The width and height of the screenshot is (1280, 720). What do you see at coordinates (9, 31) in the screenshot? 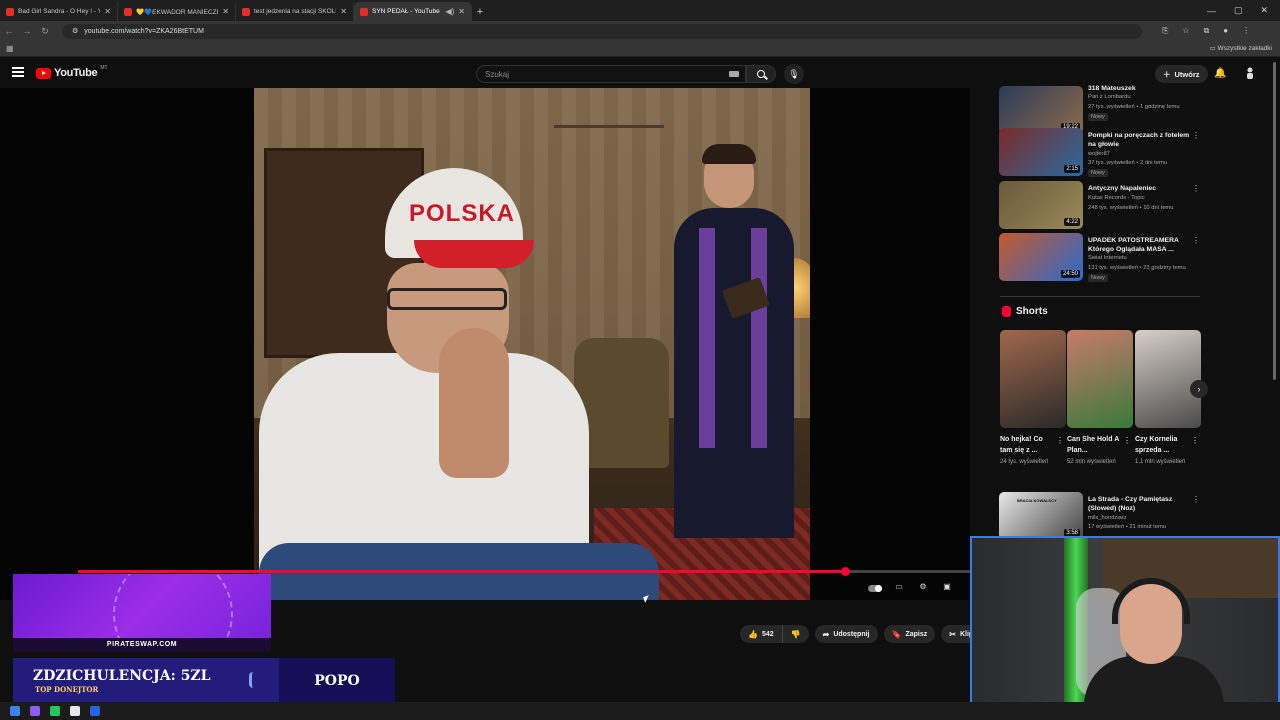
I see `back-icon: ←` at bounding box center [9, 31].